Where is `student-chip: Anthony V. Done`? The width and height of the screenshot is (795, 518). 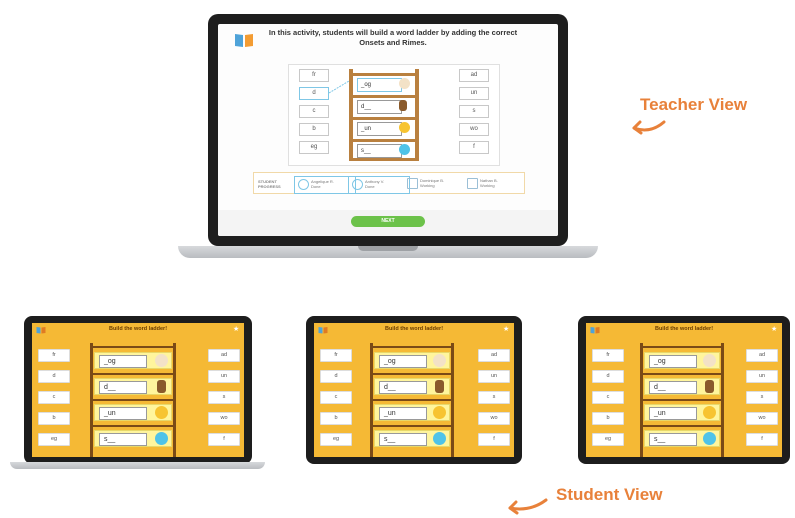
student-chip: Anthony V. Done is located at coordinates (379, 185).